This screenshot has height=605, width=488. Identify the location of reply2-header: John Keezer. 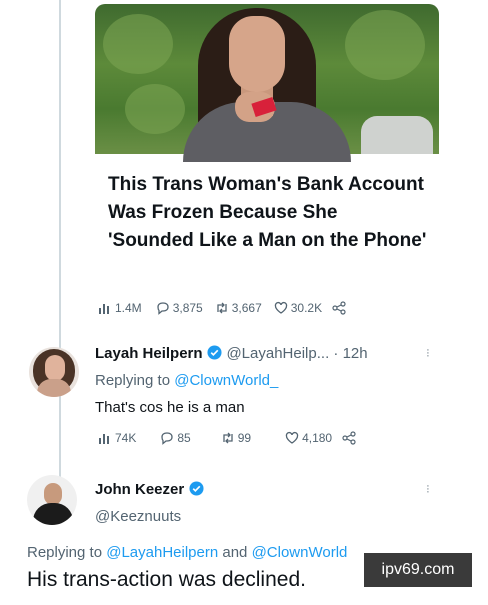
(149, 490).